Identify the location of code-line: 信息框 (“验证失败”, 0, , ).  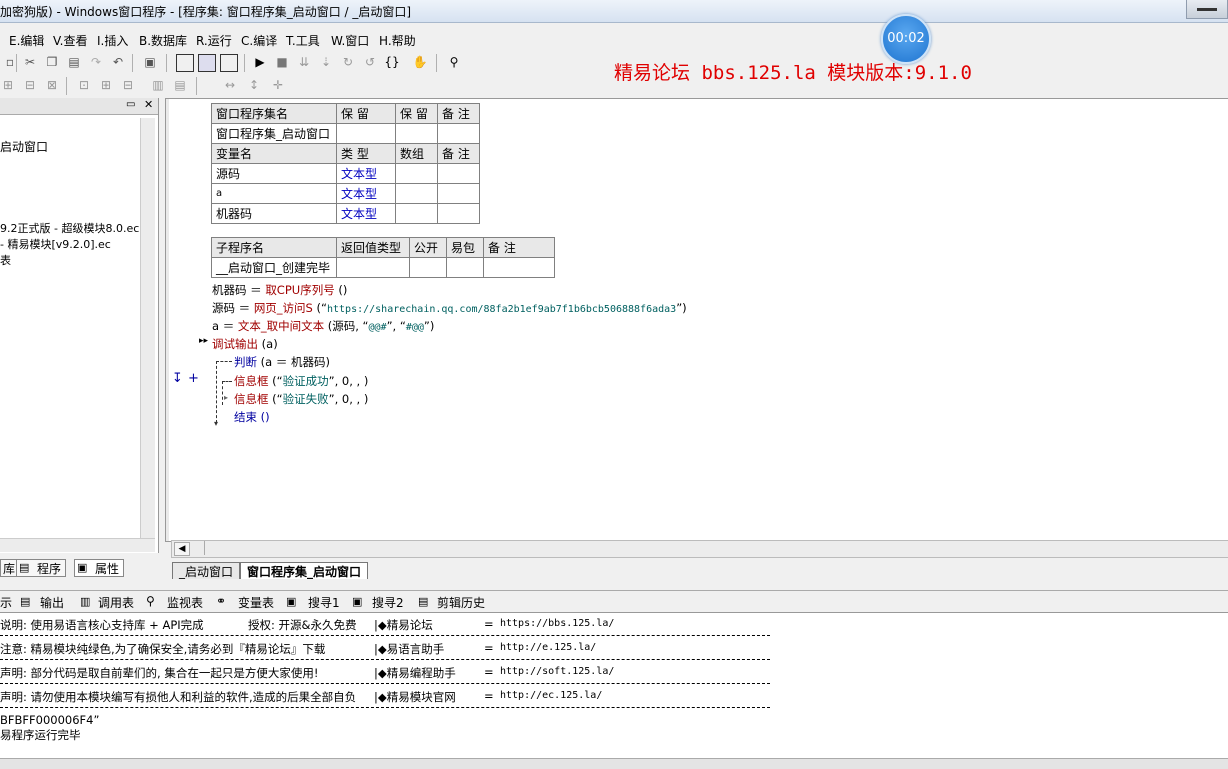
(301, 399).